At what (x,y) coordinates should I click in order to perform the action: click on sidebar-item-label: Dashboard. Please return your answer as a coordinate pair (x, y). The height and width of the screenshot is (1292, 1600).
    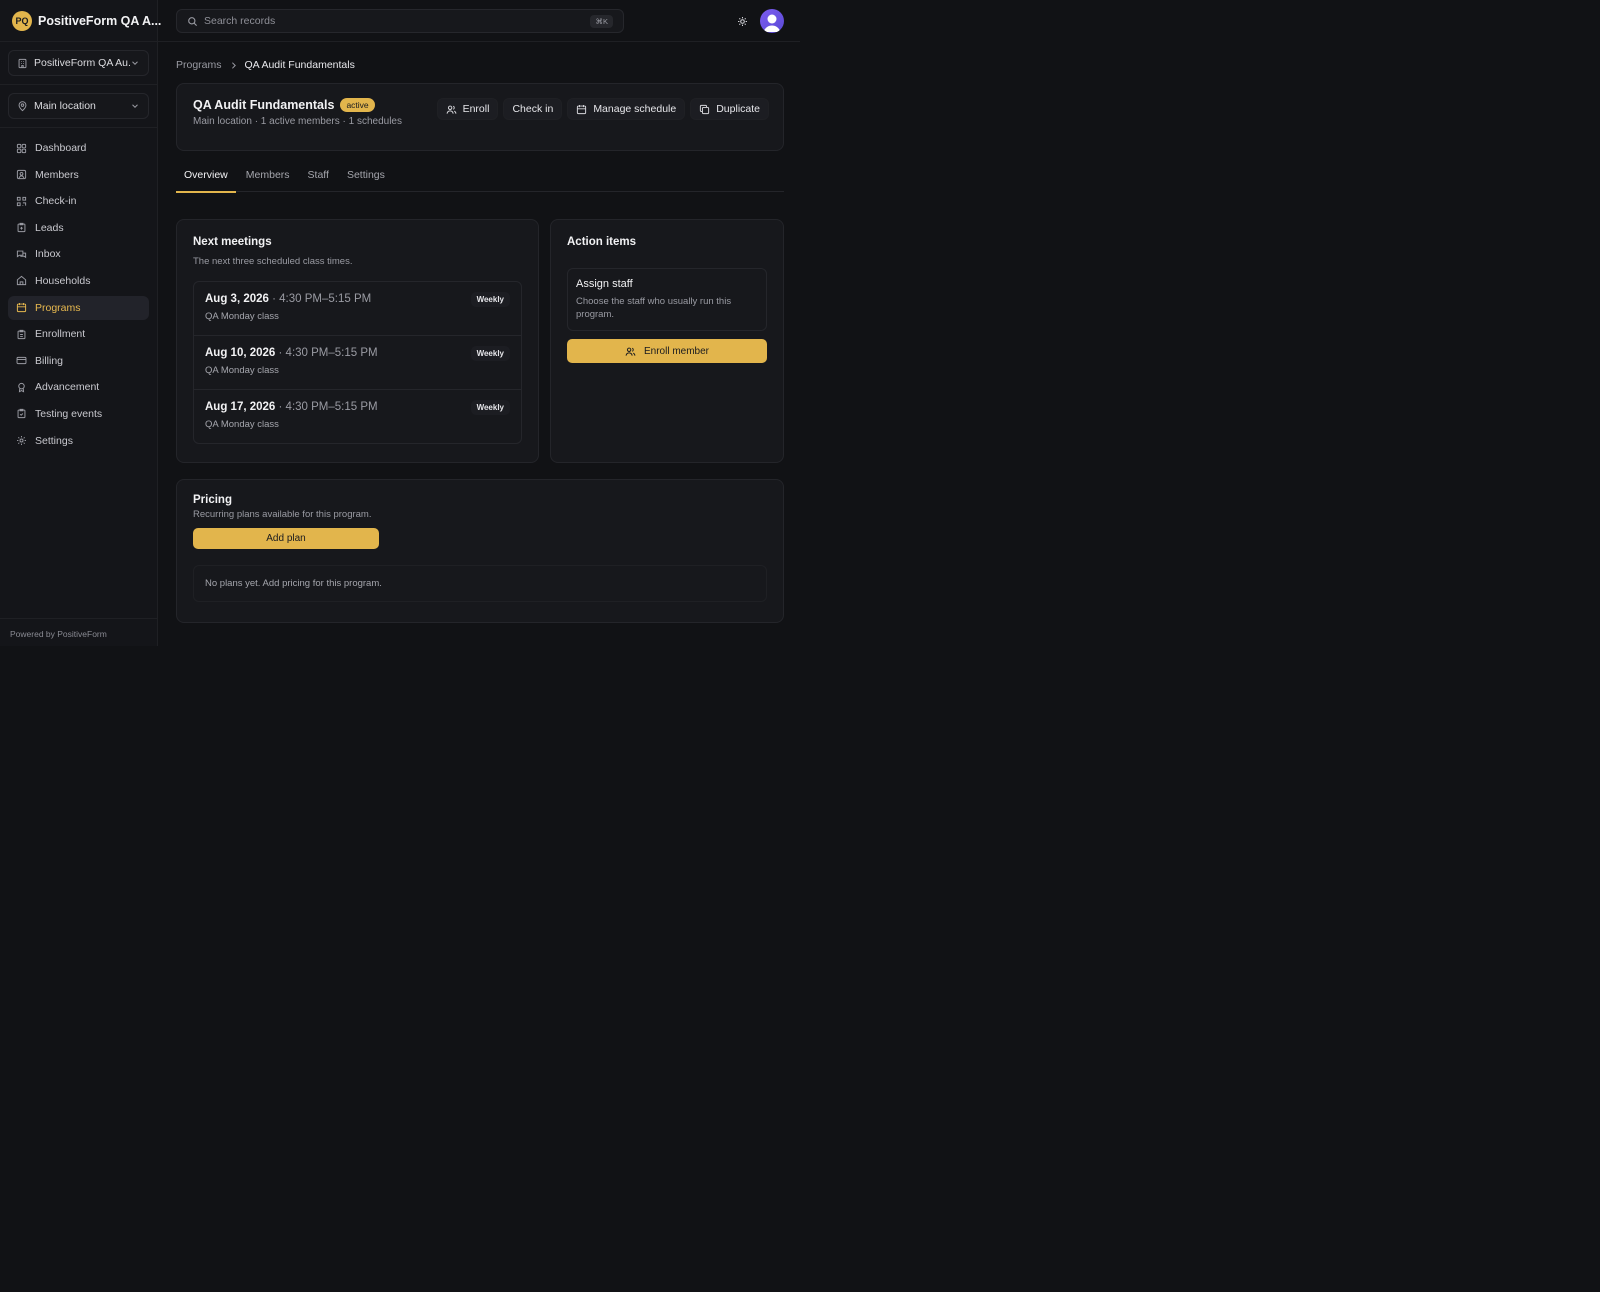
    Looking at the image, I should click on (61, 148).